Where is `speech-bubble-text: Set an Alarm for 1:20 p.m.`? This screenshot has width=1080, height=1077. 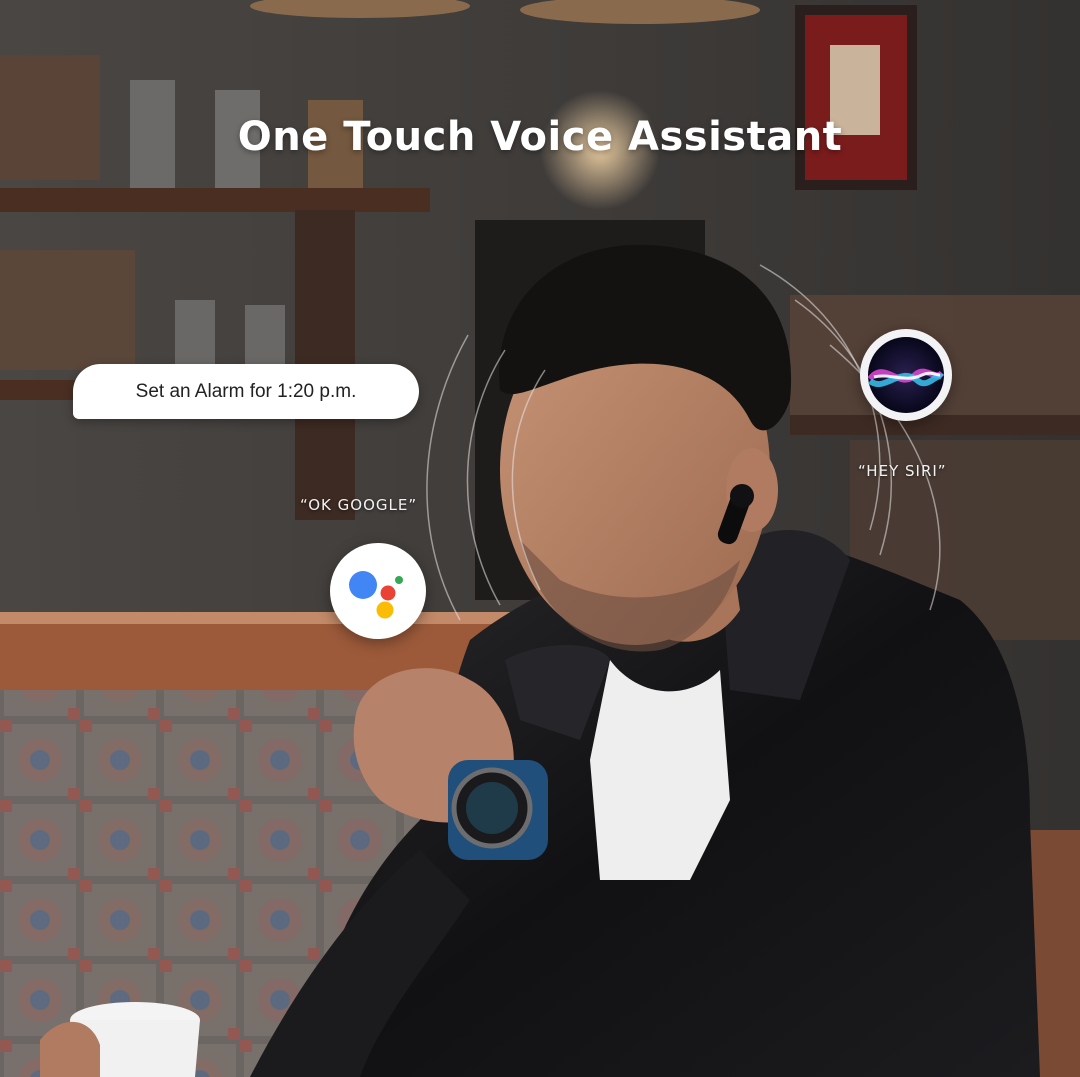
speech-bubble-text: Set an Alarm for 1:20 p.m. is located at coordinates (246, 391).